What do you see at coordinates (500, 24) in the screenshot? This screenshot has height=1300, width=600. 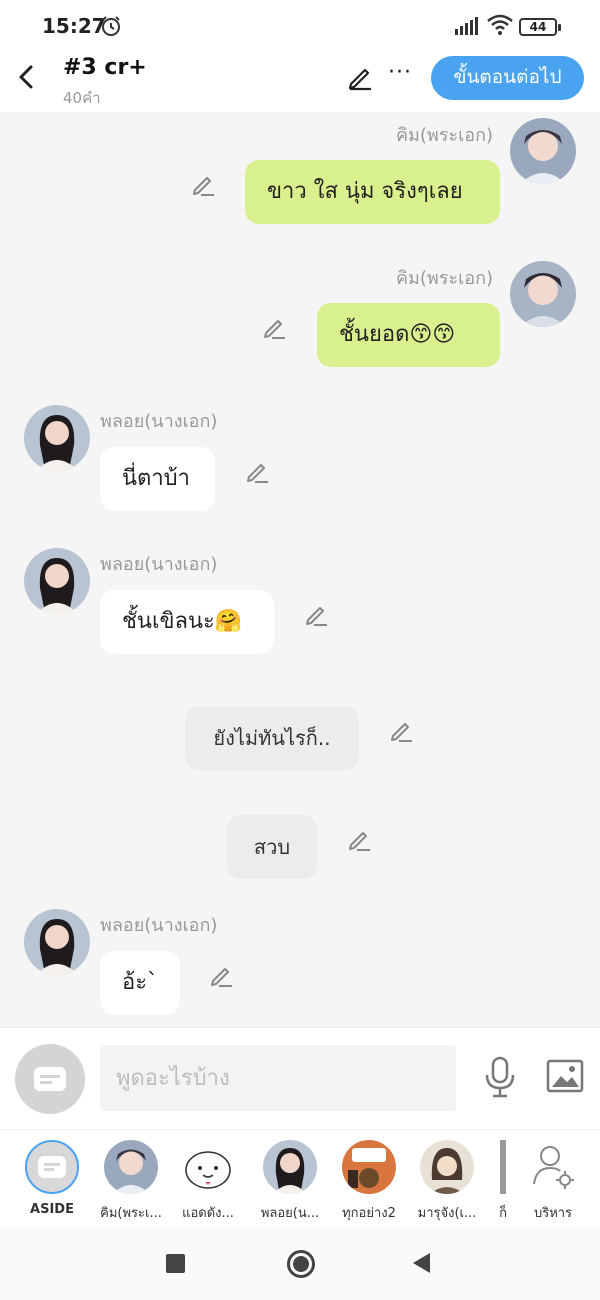 I see `wifi-icon` at bounding box center [500, 24].